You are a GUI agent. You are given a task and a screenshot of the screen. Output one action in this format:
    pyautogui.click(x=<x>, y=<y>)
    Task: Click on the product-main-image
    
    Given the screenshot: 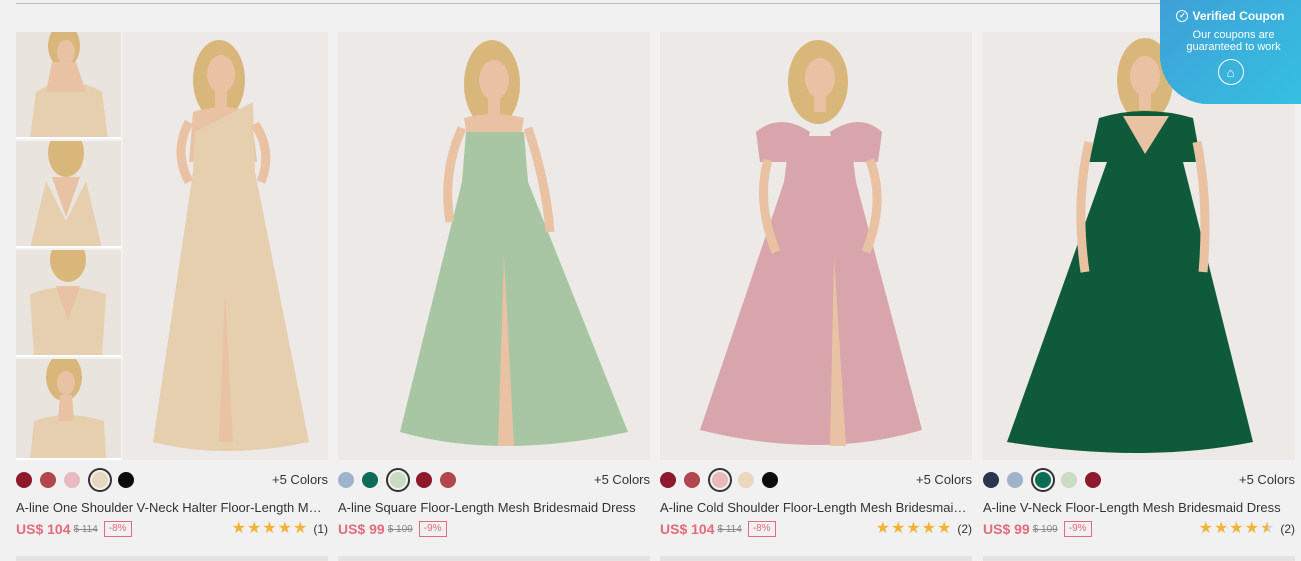 What is the action you would take?
    pyautogui.click(x=225, y=246)
    